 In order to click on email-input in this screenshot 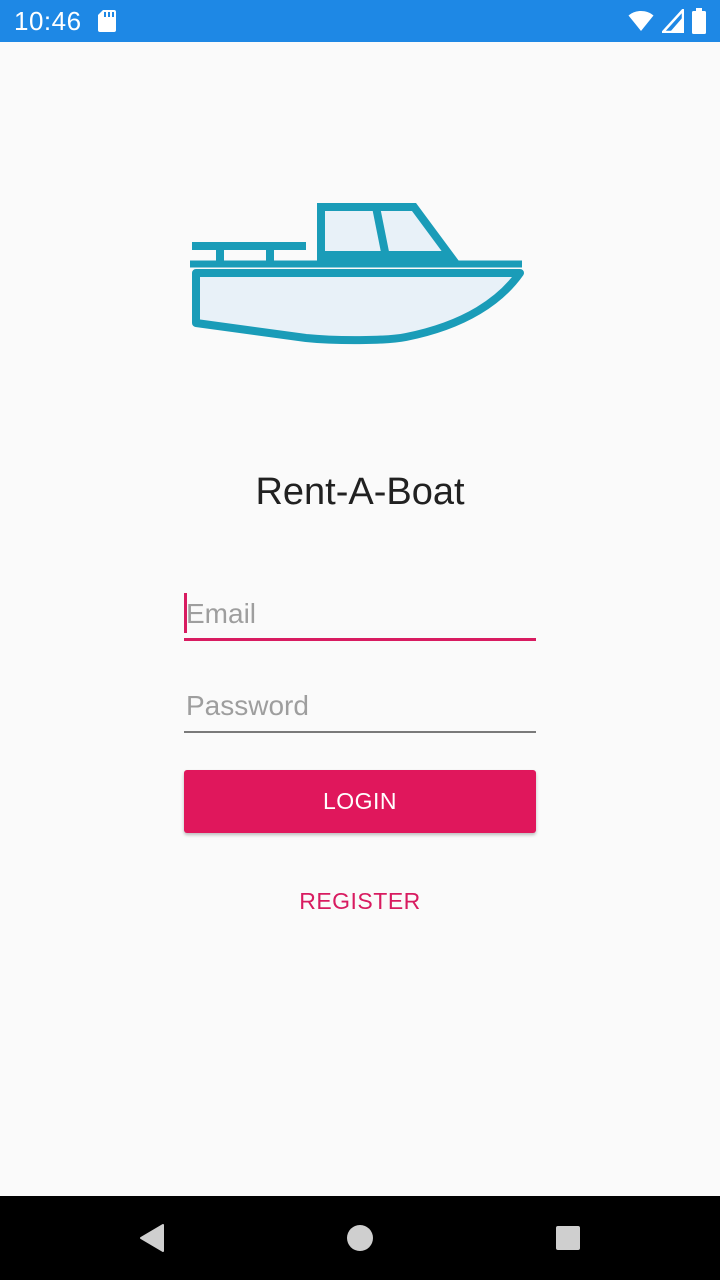, I will do `click(360, 614)`.